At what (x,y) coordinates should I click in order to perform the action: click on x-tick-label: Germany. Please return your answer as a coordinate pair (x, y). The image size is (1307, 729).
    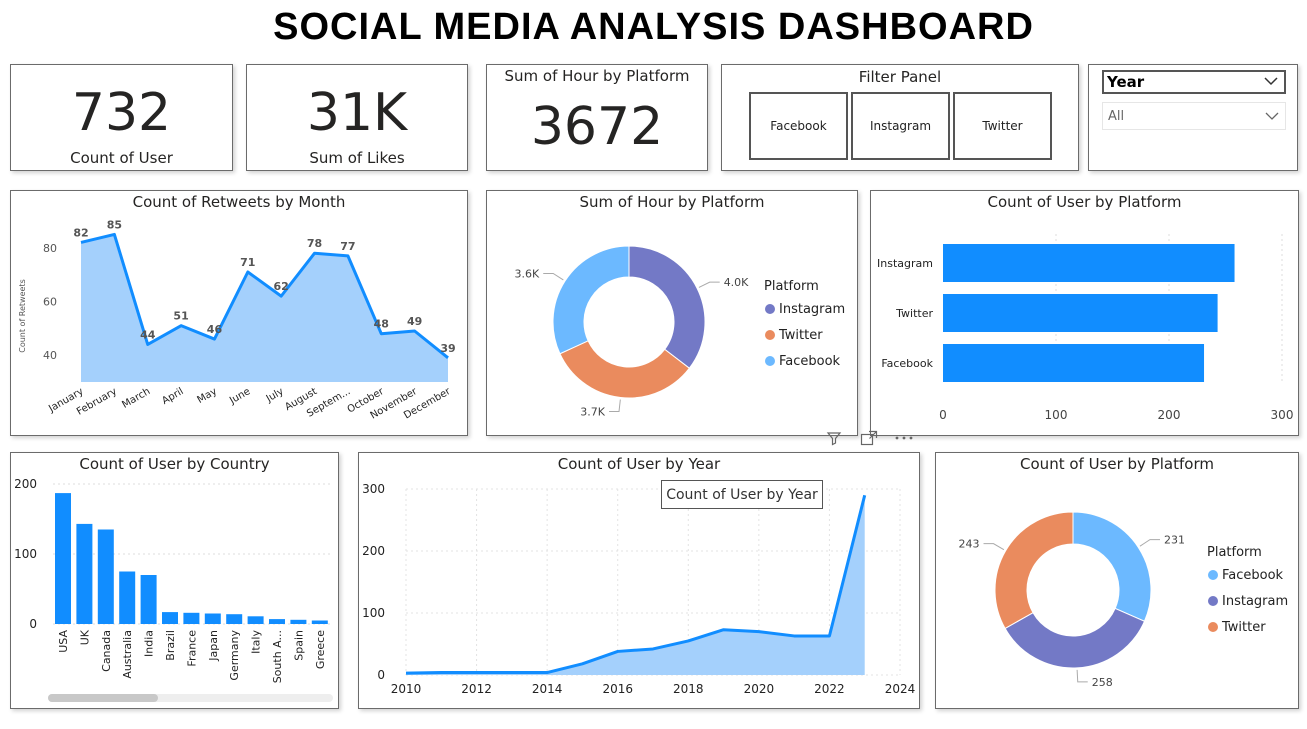
    Looking at the image, I should click on (234, 655).